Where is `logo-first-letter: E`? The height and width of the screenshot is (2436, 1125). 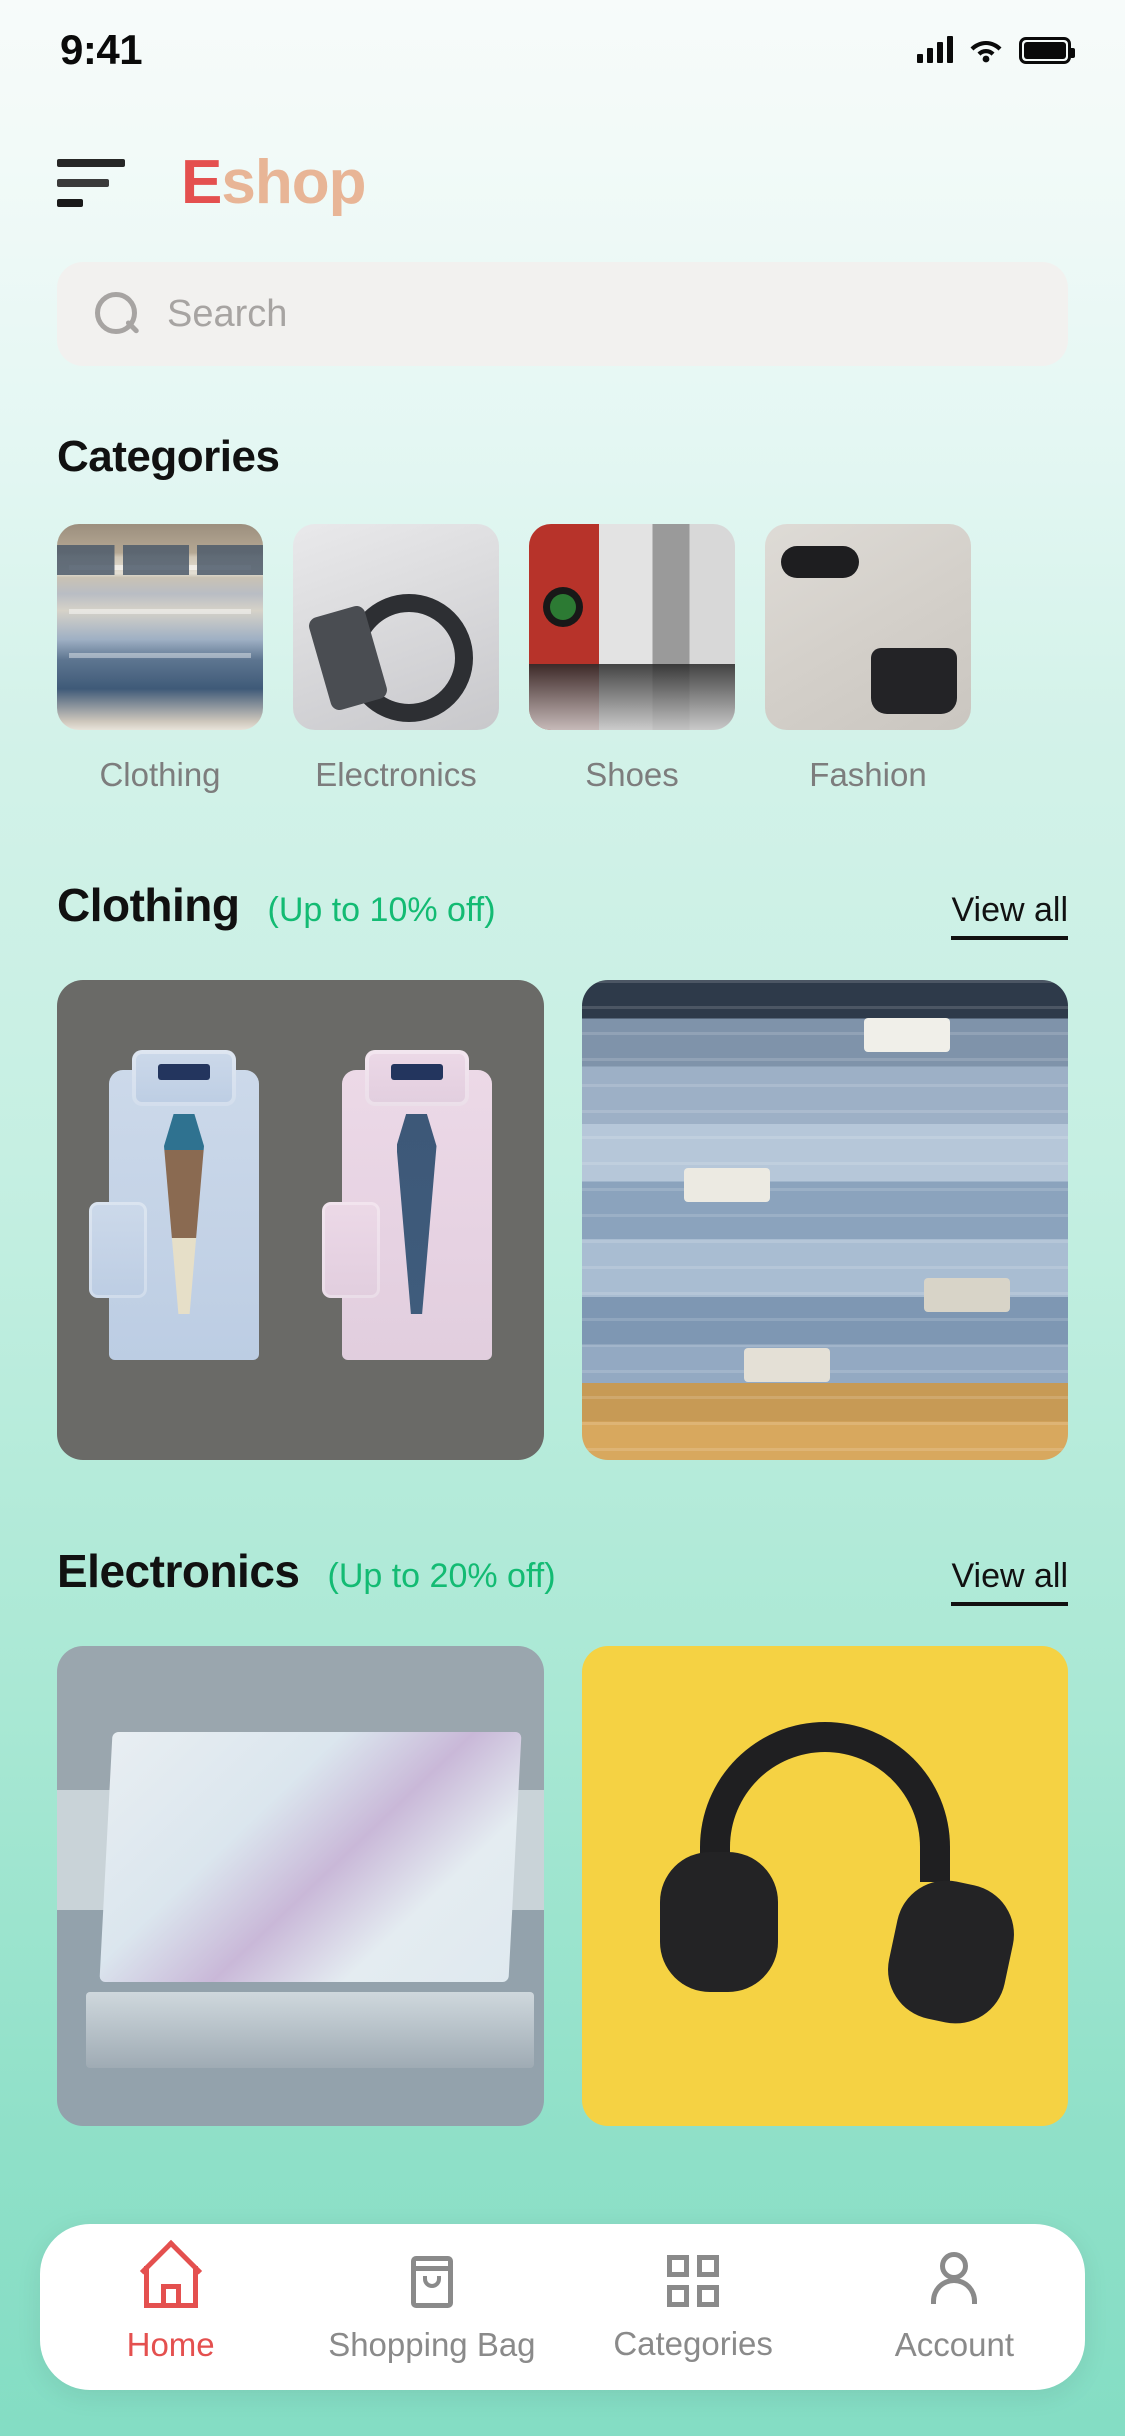
logo-first-letter: E is located at coordinates (201, 182).